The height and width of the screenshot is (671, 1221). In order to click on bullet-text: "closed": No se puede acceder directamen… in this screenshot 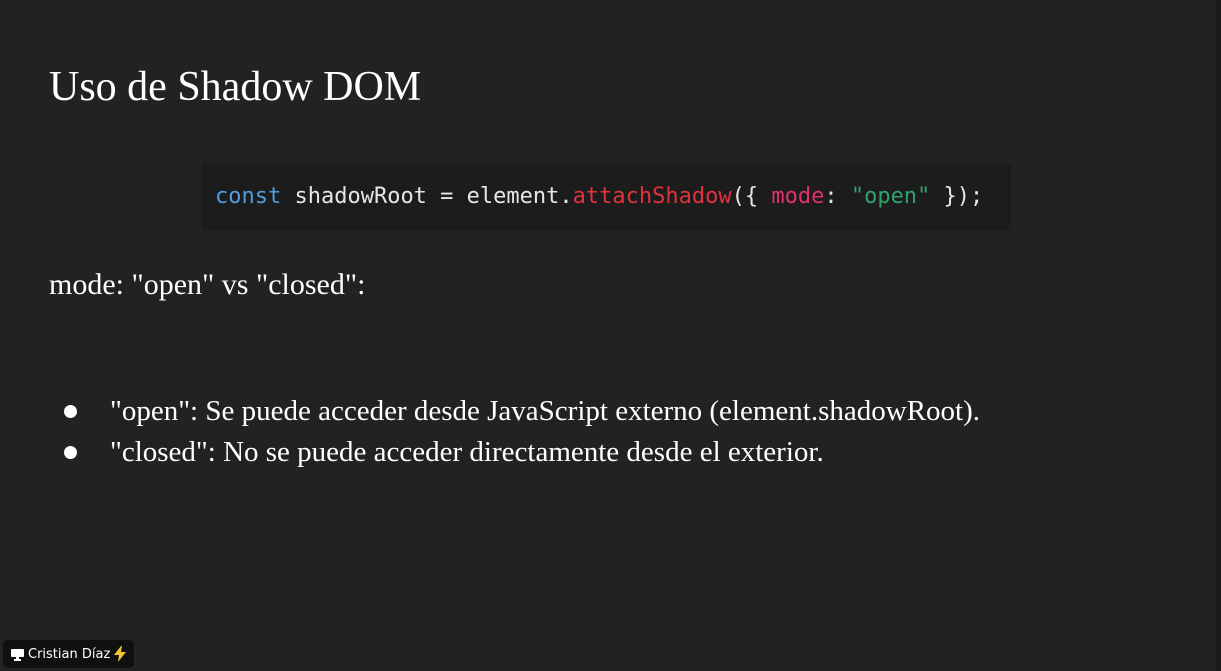, I will do `click(467, 452)`.